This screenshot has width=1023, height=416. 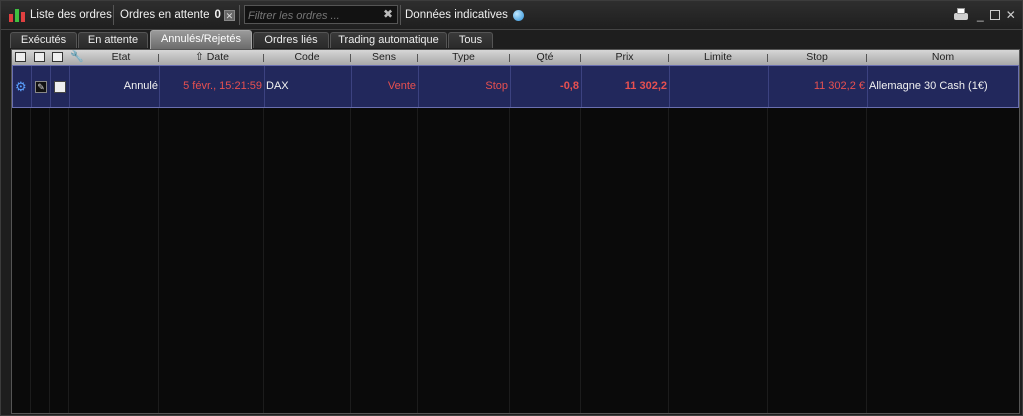 What do you see at coordinates (77, 57) in the screenshot?
I see `wrench-icon: 🔧` at bounding box center [77, 57].